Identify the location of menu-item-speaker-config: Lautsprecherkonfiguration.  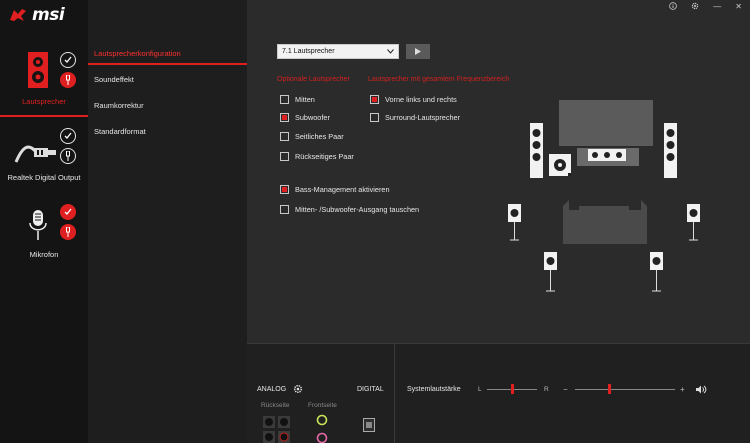
(137, 53).